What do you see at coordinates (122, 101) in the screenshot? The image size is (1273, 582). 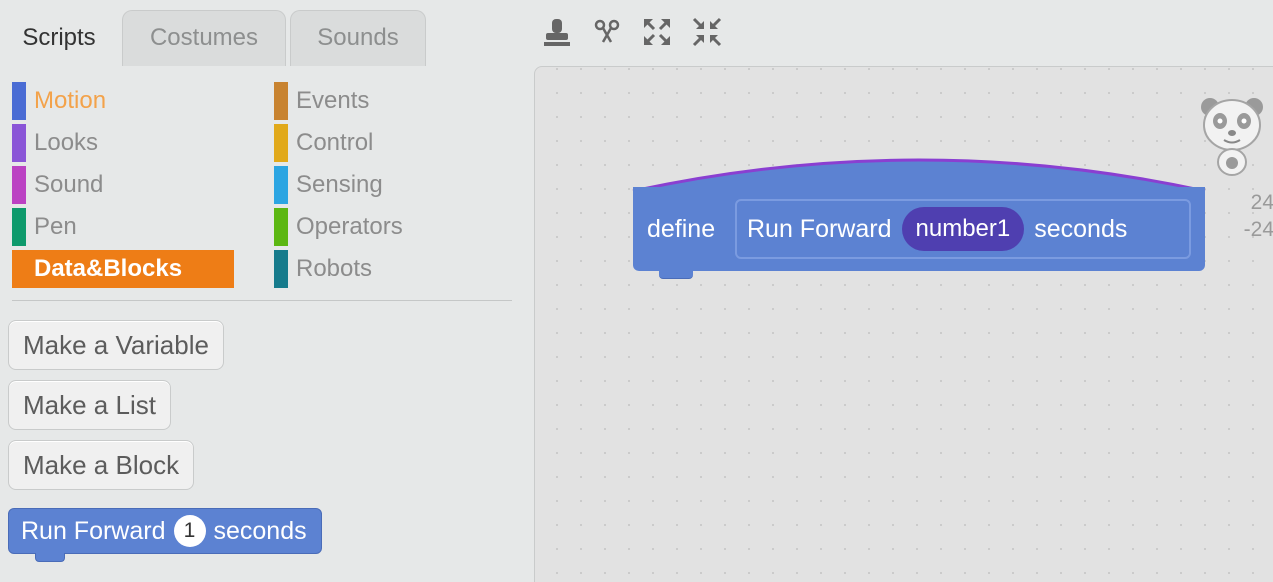 I see `category-motion: Motion` at bounding box center [122, 101].